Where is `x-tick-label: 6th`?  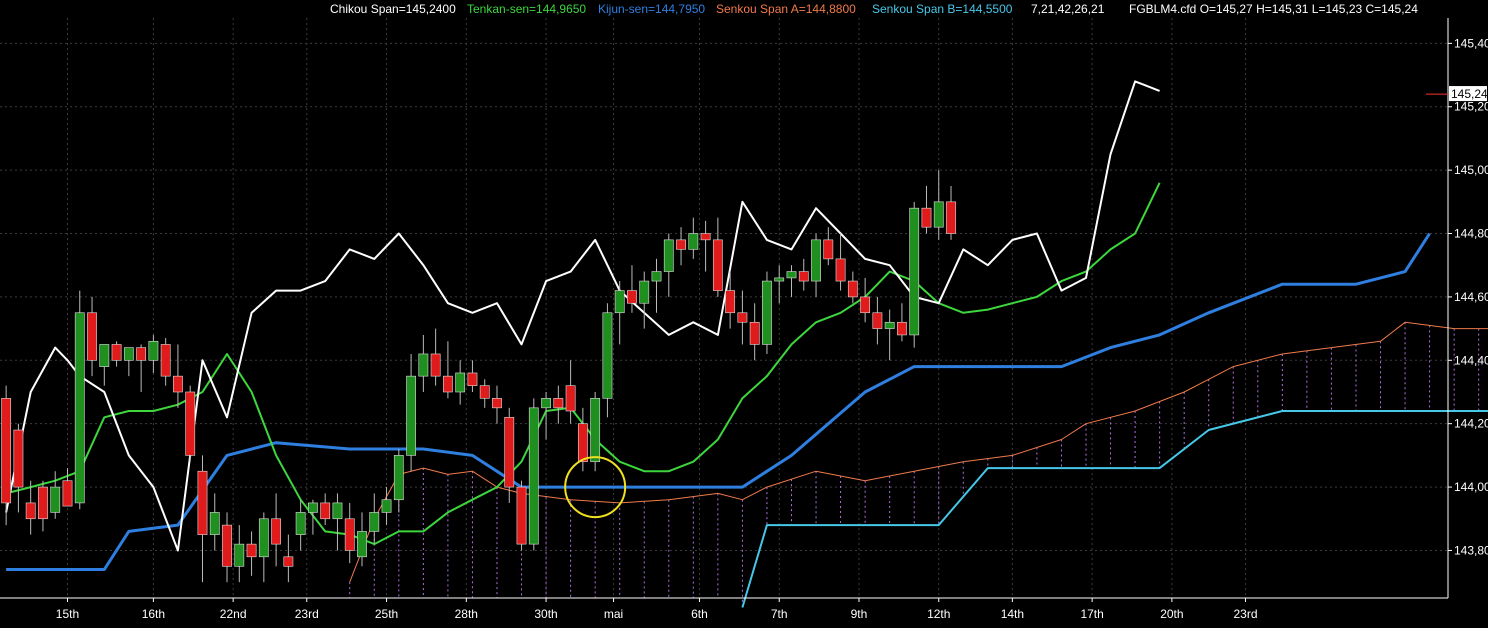 x-tick-label: 6th is located at coordinates (699, 614).